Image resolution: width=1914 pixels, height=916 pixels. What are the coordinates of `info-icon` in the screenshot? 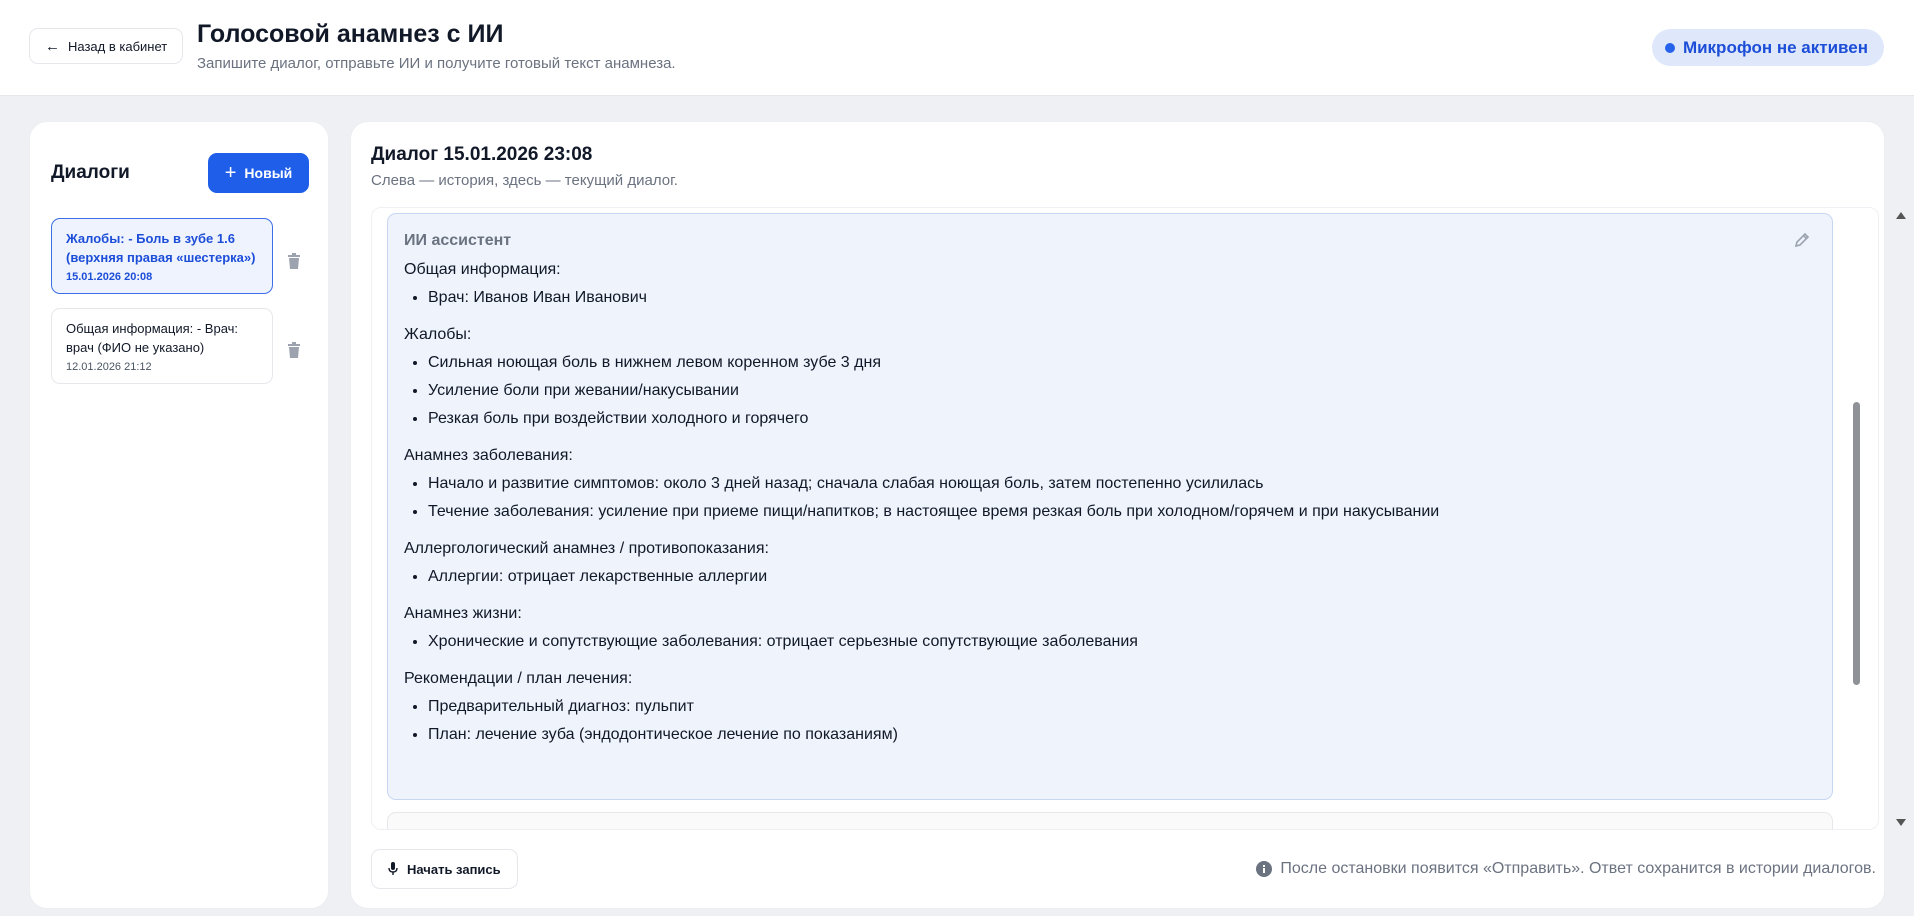 It's located at (1264, 869).